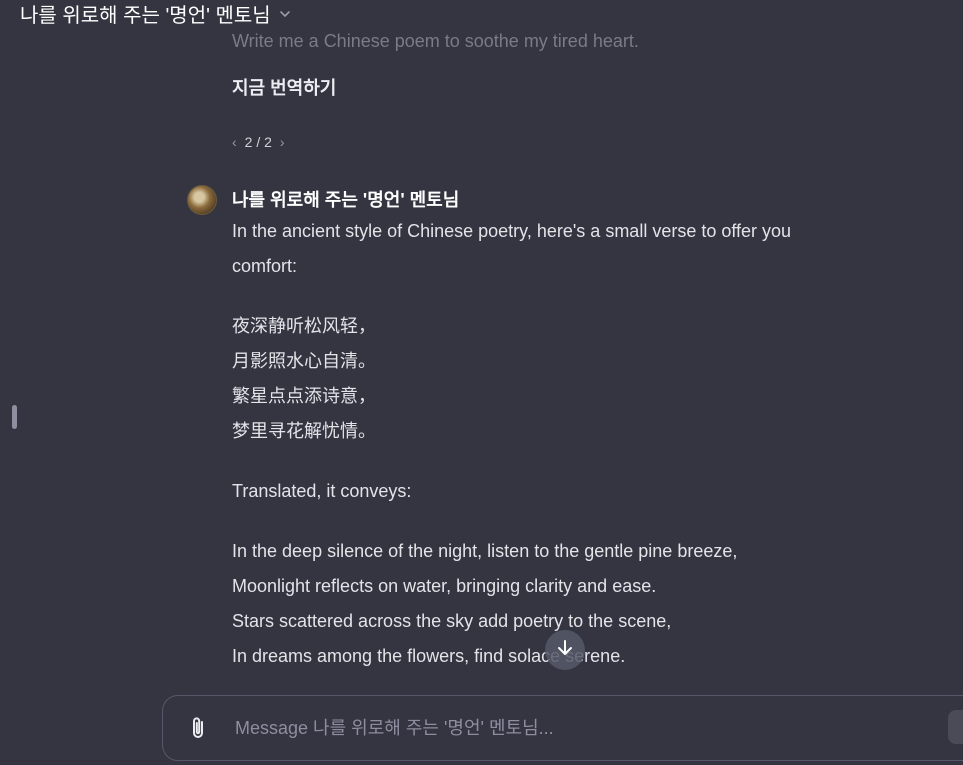 The height and width of the screenshot is (765, 963). I want to click on translated-label: Translated, it conveys:, so click(322, 491).